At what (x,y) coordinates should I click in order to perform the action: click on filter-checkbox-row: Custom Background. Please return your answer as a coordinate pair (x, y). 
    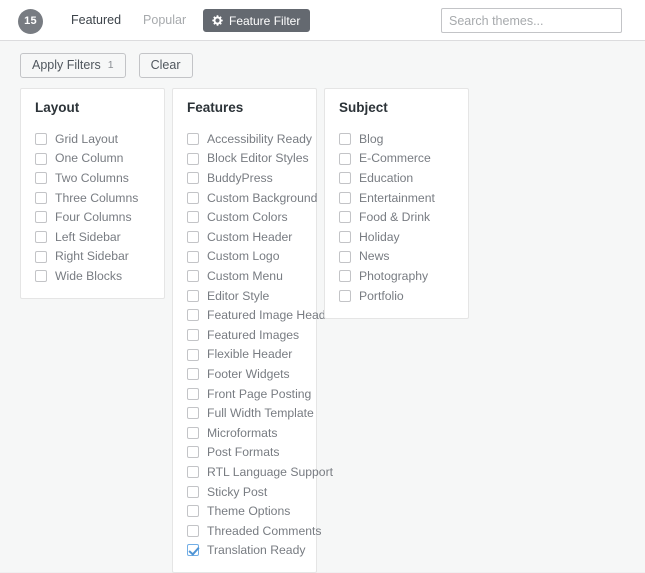
    Looking at the image, I should click on (252, 198).